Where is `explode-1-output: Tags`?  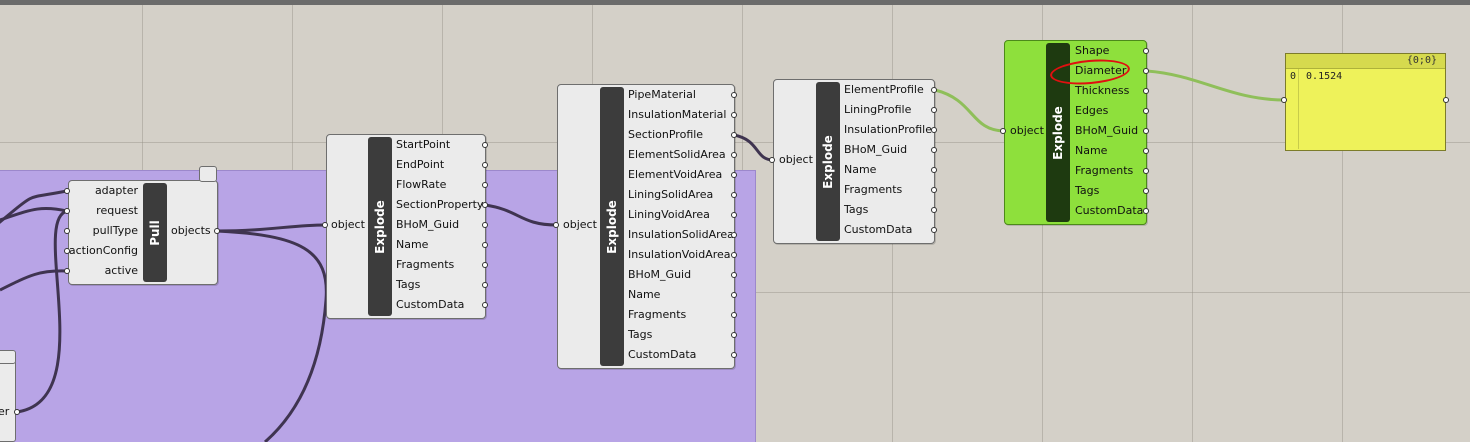 explode-1-output: Tags is located at coordinates (408, 284).